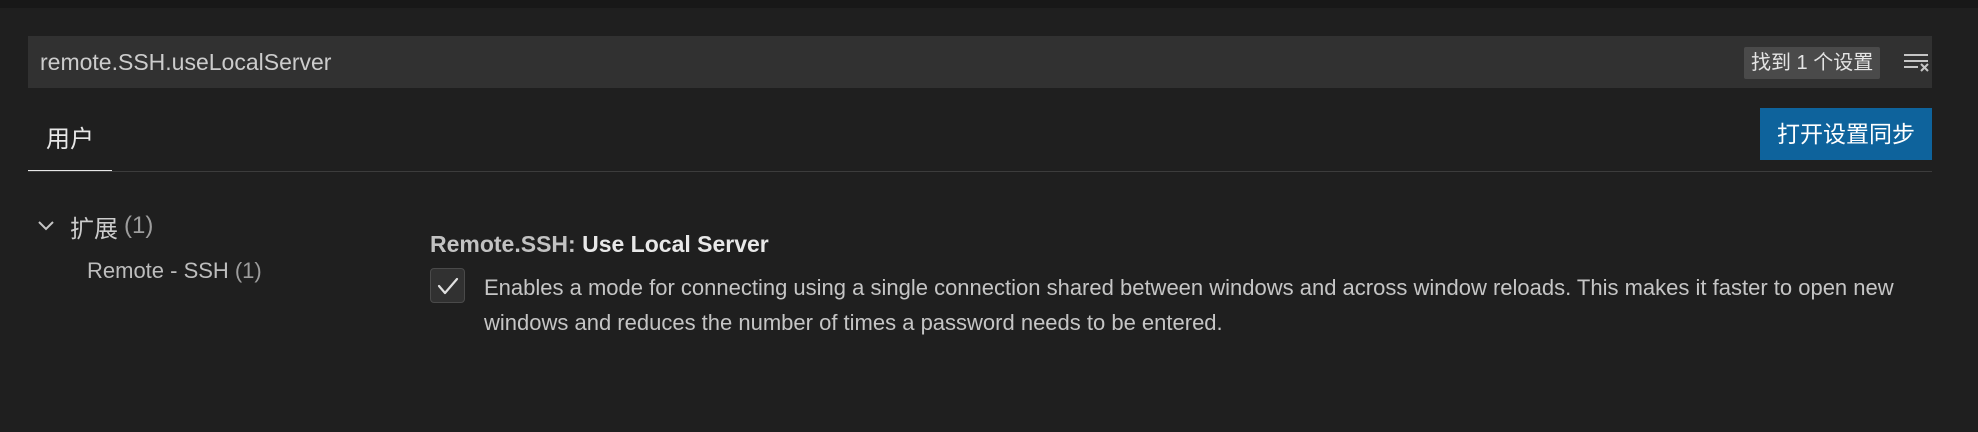 This screenshot has height=432, width=1978. I want to click on toc-item-remote-ssh: Remote - SSH (1), so click(174, 271).